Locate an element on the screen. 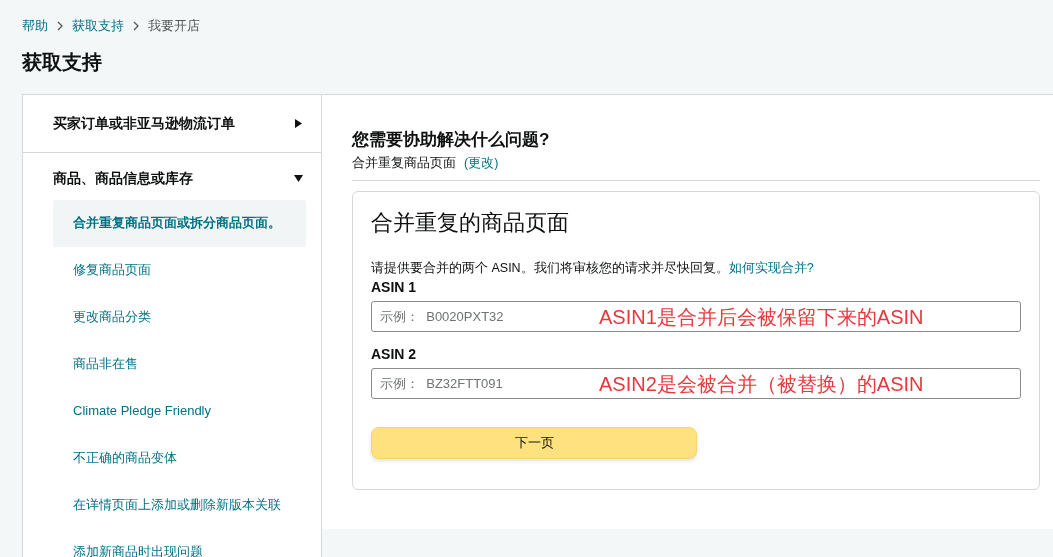 The image size is (1053, 557). help-link: 如何实现合并? is located at coordinates (771, 268).